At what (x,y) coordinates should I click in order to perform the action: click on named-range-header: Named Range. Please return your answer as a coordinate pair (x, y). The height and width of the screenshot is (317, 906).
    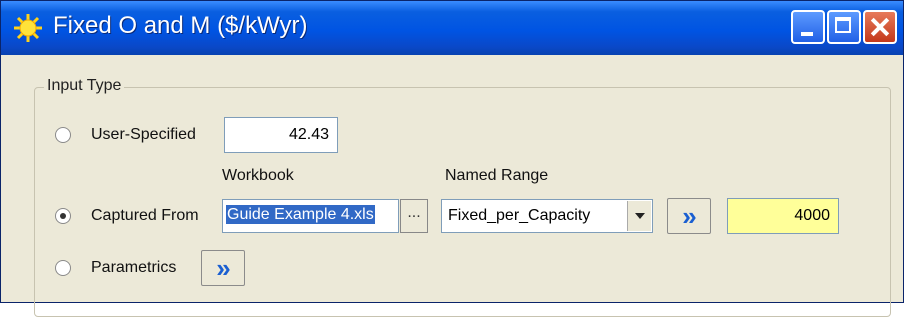
    Looking at the image, I should click on (497, 175).